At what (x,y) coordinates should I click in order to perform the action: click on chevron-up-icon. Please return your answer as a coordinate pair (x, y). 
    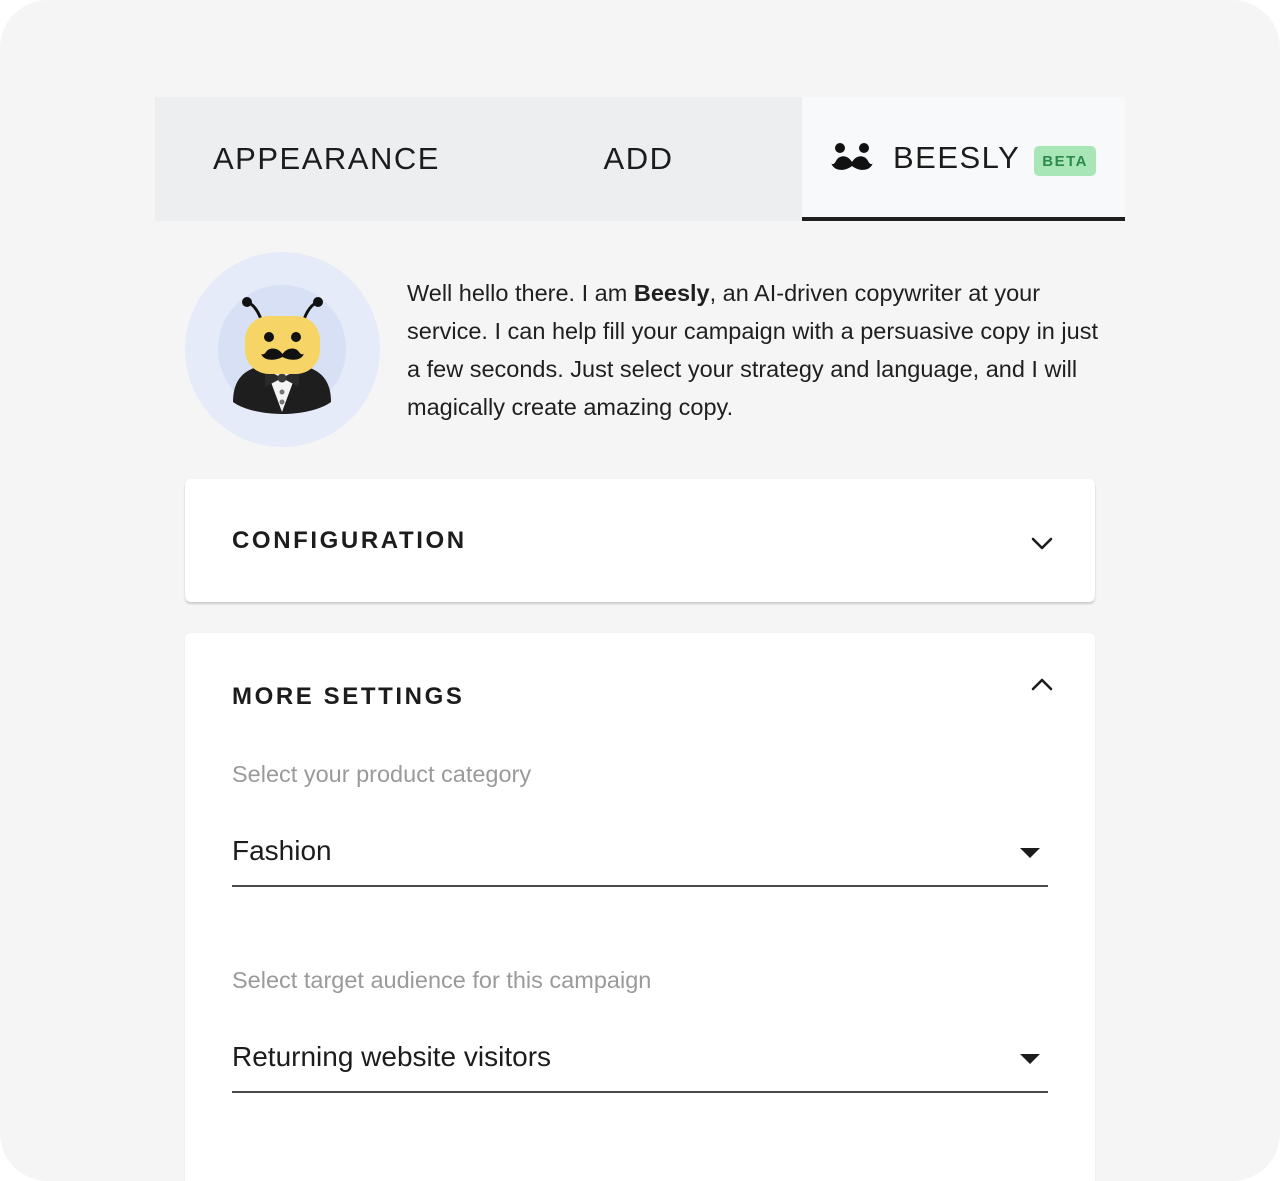
    Looking at the image, I should click on (1042, 686).